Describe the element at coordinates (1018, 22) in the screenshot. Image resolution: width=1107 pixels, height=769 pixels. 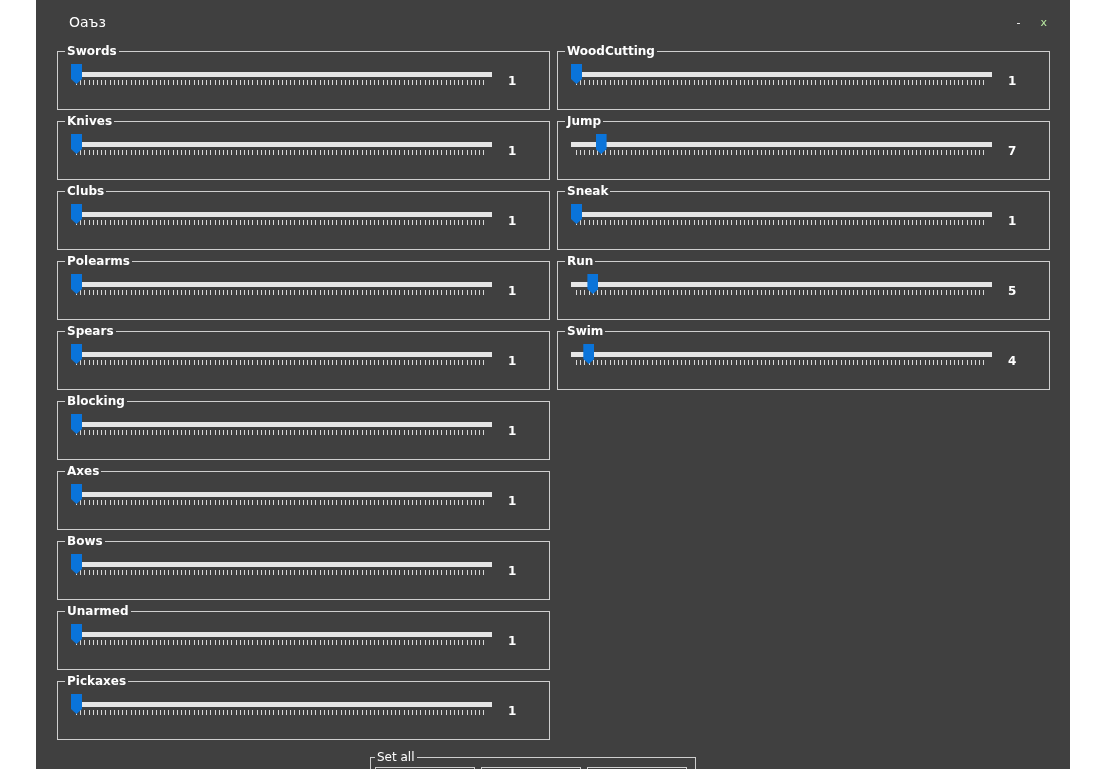
I see `minimize-button: -` at that location.